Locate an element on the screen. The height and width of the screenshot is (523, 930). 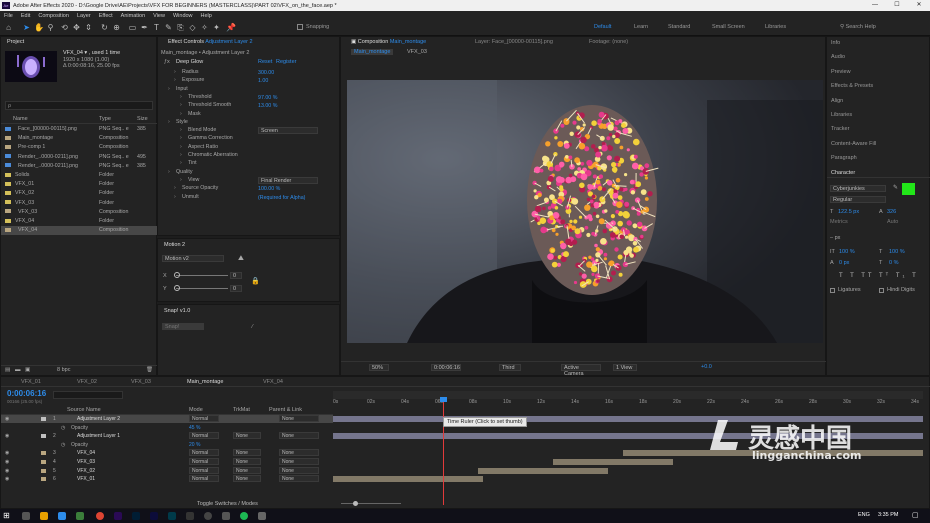
fx-icon: ƒx is located at coordinates (167, 62).